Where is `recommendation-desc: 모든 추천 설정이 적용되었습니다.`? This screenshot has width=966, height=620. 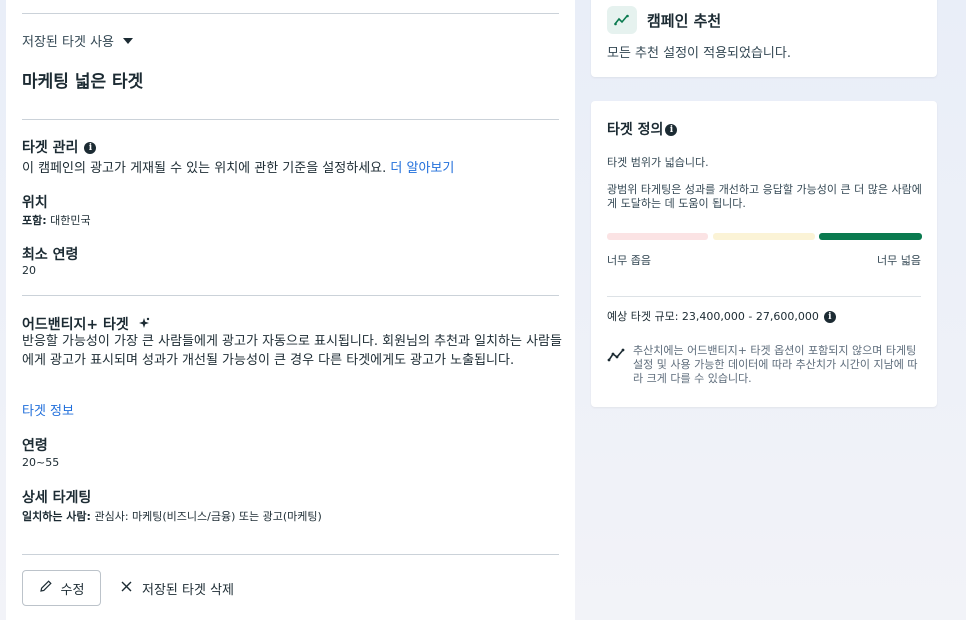 recommendation-desc: 모든 추천 설정이 적용되었습니다. is located at coordinates (699, 53).